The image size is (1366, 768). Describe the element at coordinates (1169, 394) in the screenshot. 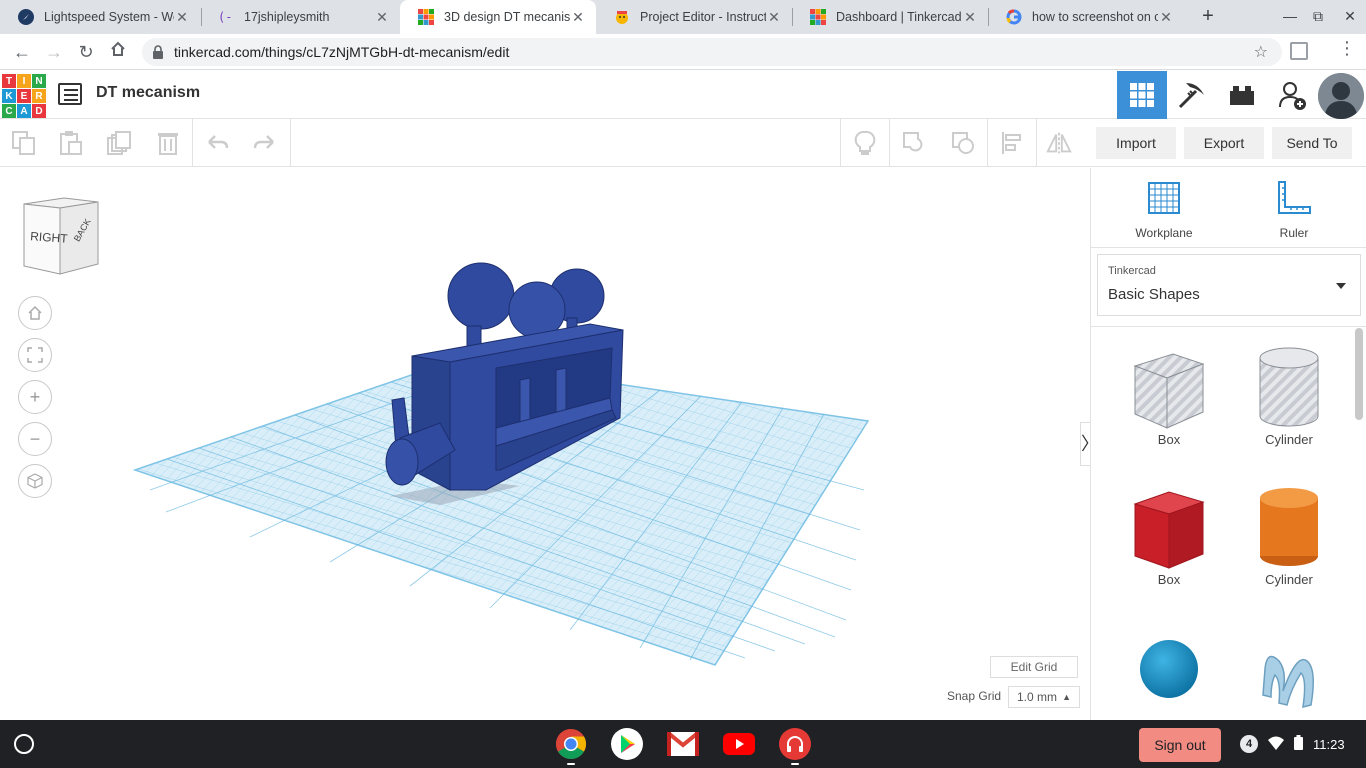

I see `shape-box-hole: Box` at that location.